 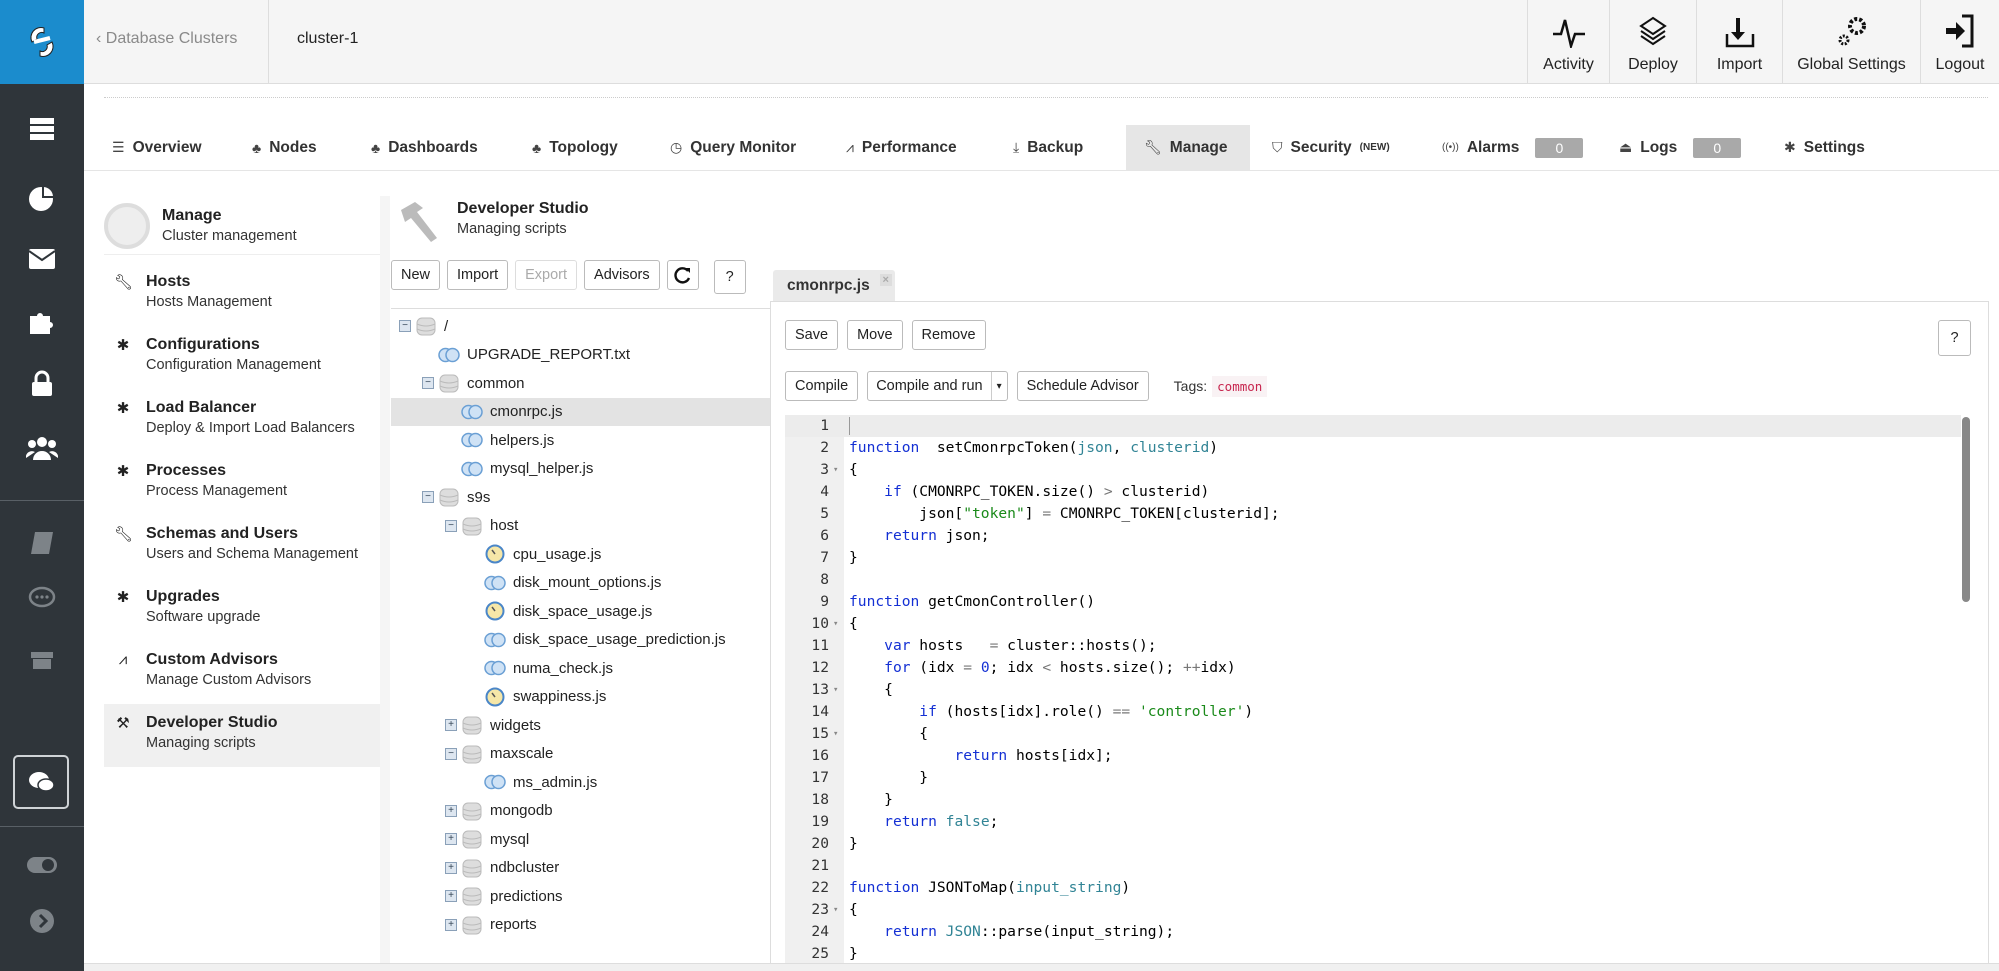 I want to click on import-button: Import, so click(x=1739, y=42).